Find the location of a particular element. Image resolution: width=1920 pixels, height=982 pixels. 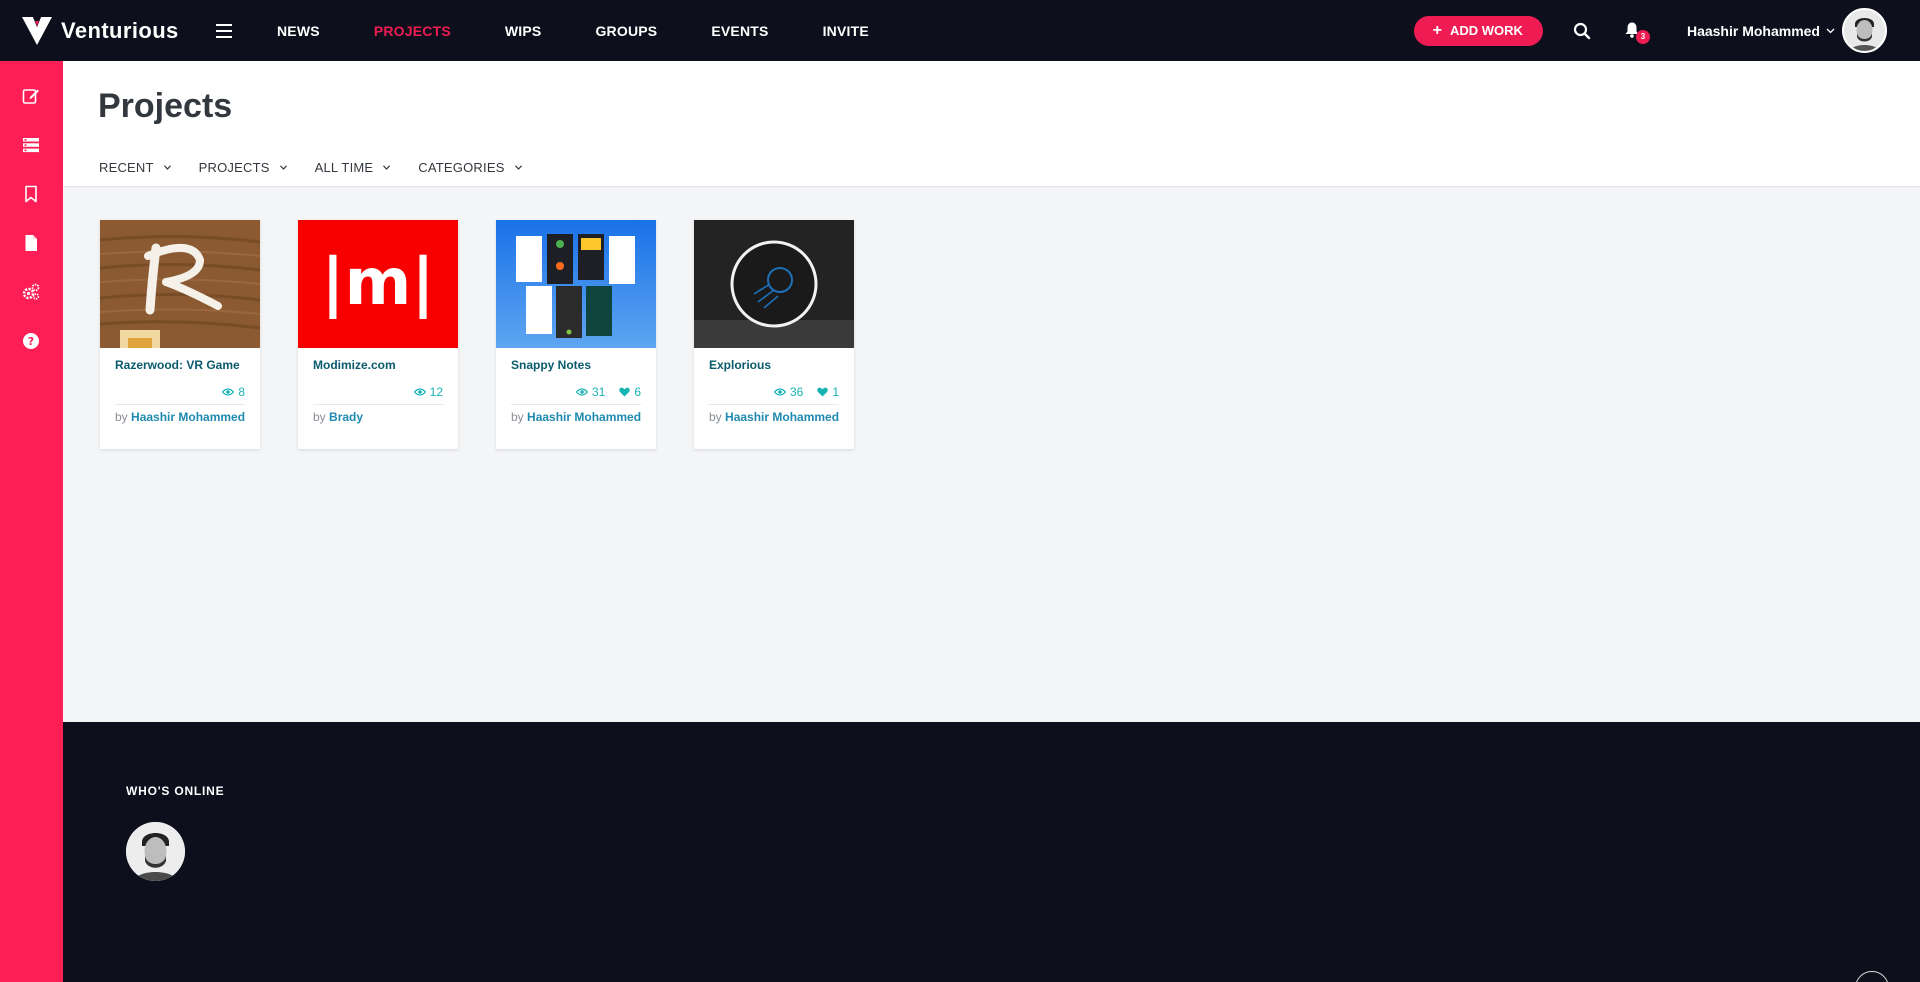

views-count: 8 is located at coordinates (241, 392).